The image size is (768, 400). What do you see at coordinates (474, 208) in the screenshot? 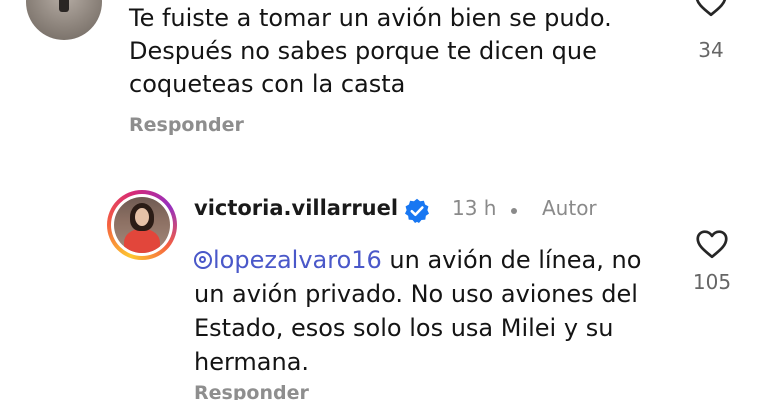
I see `timestamp: 13 h` at bounding box center [474, 208].